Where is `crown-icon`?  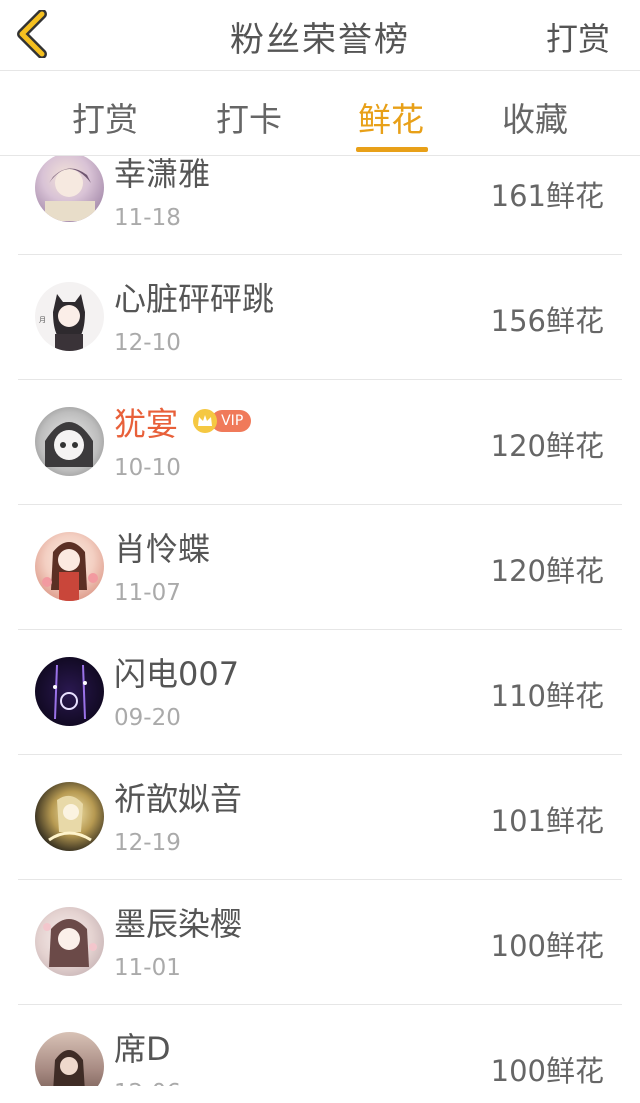
crown-icon is located at coordinates (205, 421).